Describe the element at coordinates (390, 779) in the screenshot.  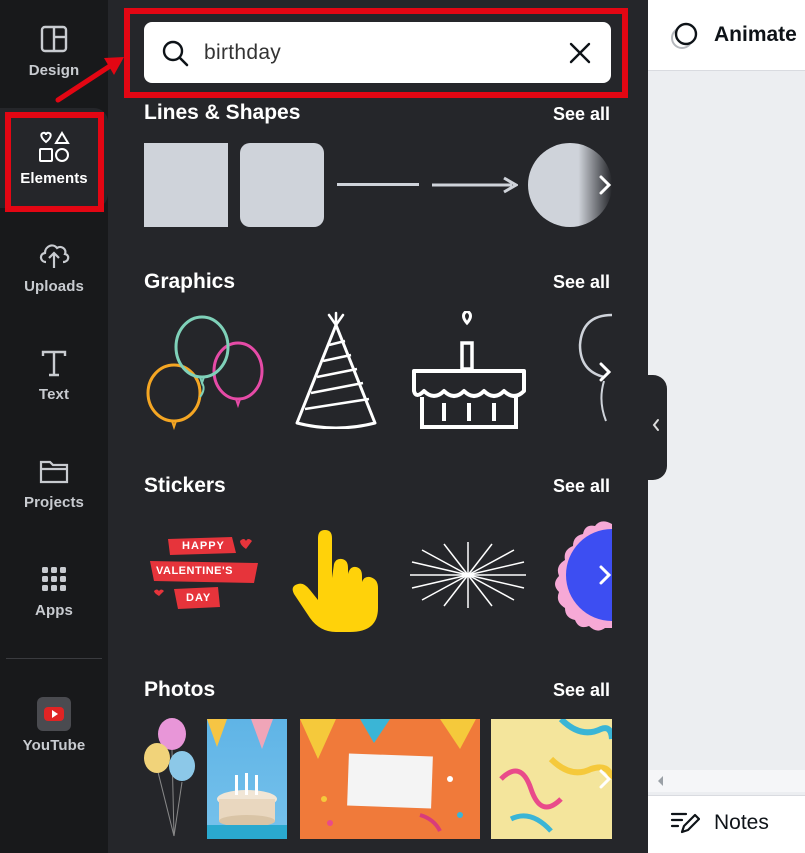
I see `party-confetti-photo` at that location.